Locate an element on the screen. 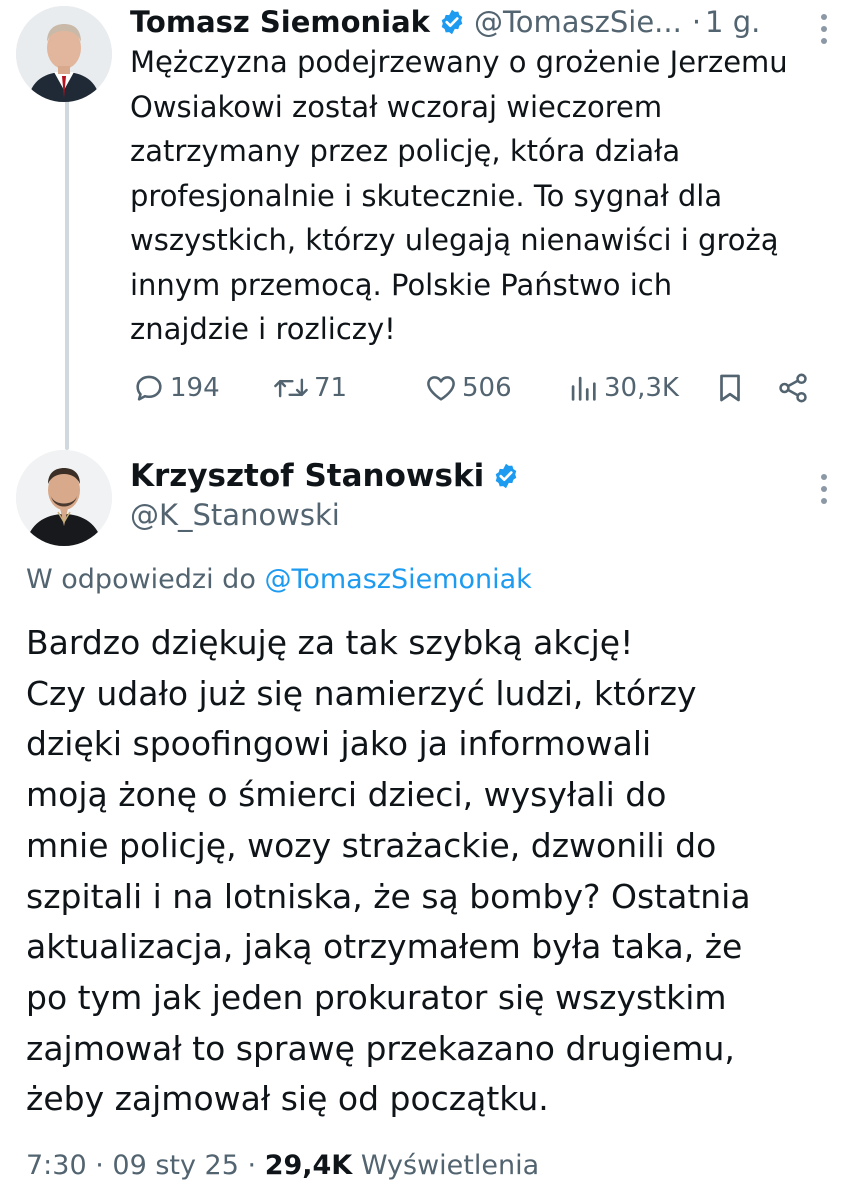  views-icon is located at coordinates (583, 388).